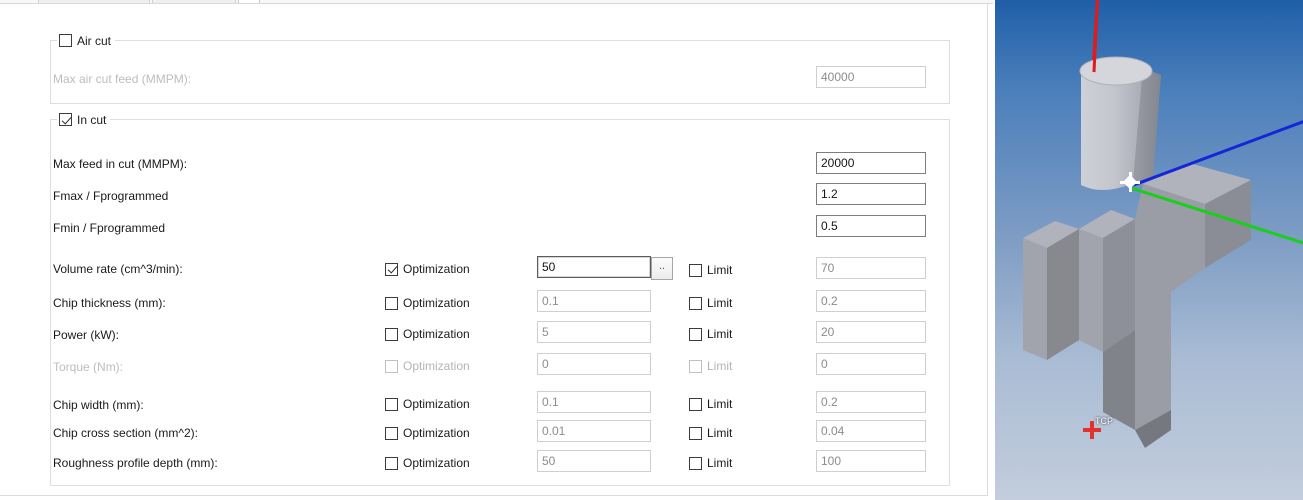  I want to click on chip-width-optimization-input, so click(594, 402).